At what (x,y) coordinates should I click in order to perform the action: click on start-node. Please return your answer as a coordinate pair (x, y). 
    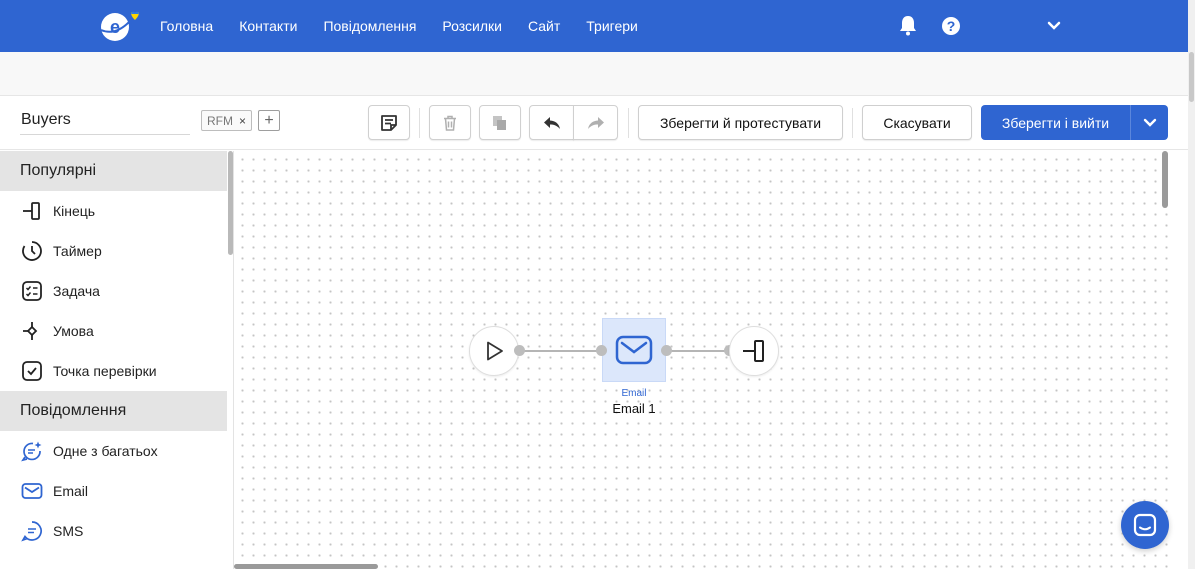
    Looking at the image, I should click on (494, 351).